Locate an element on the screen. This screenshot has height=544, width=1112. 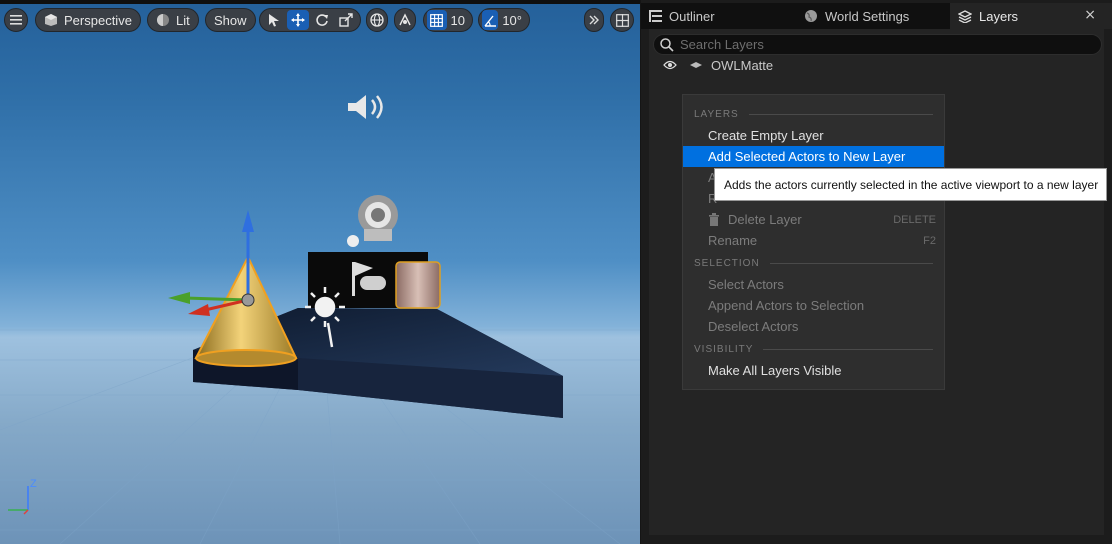
section-header-visibility: VISIBILITY is located at coordinates (813, 349).